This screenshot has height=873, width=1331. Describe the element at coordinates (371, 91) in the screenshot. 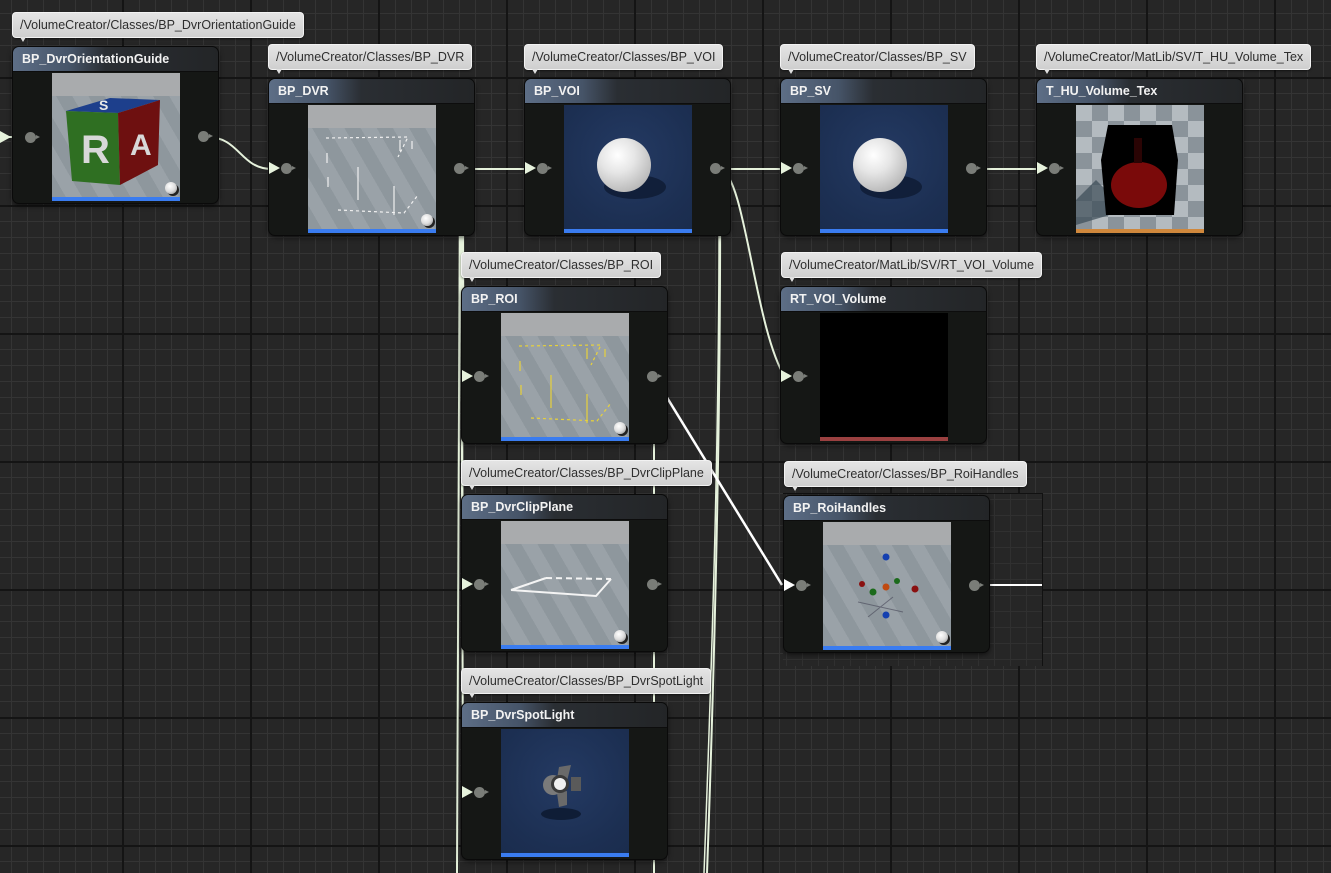

I see `node-title: BP_DVR` at that location.